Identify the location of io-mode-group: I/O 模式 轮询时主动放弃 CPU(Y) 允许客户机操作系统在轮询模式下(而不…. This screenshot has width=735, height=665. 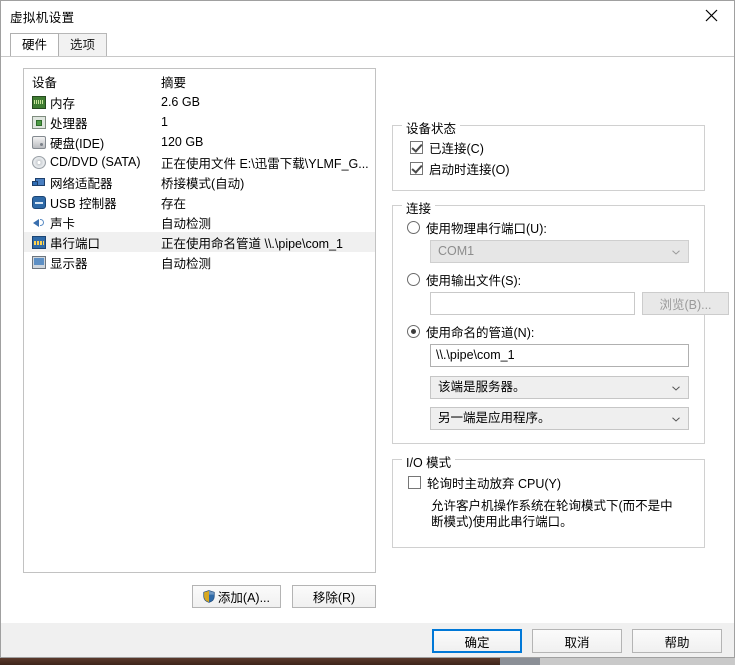
(548, 500).